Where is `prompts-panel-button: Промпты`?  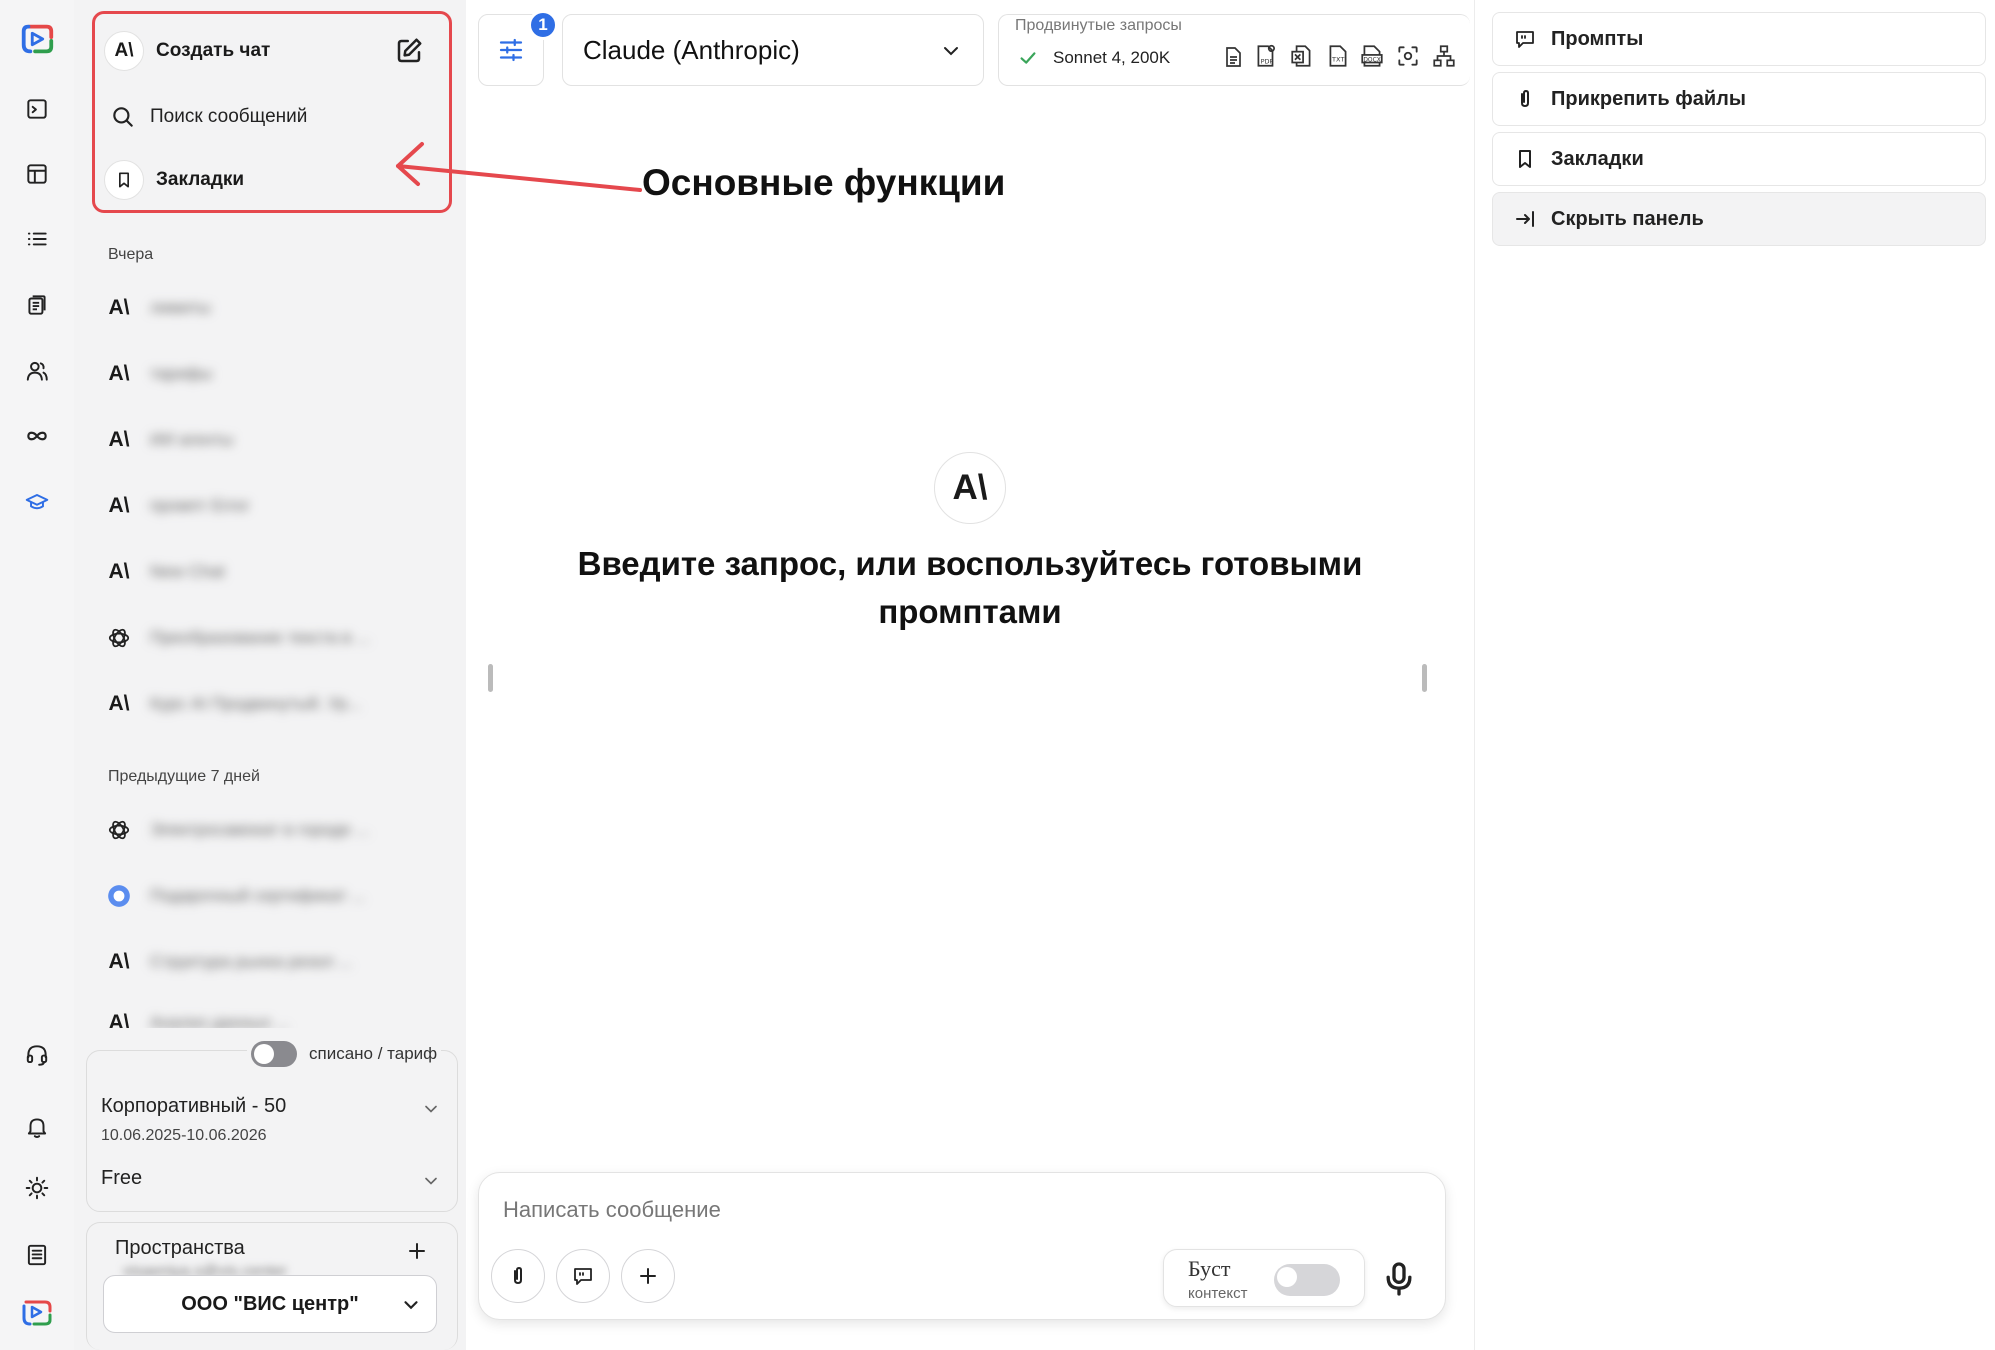
prompts-panel-button: Промпты is located at coordinates (1739, 39).